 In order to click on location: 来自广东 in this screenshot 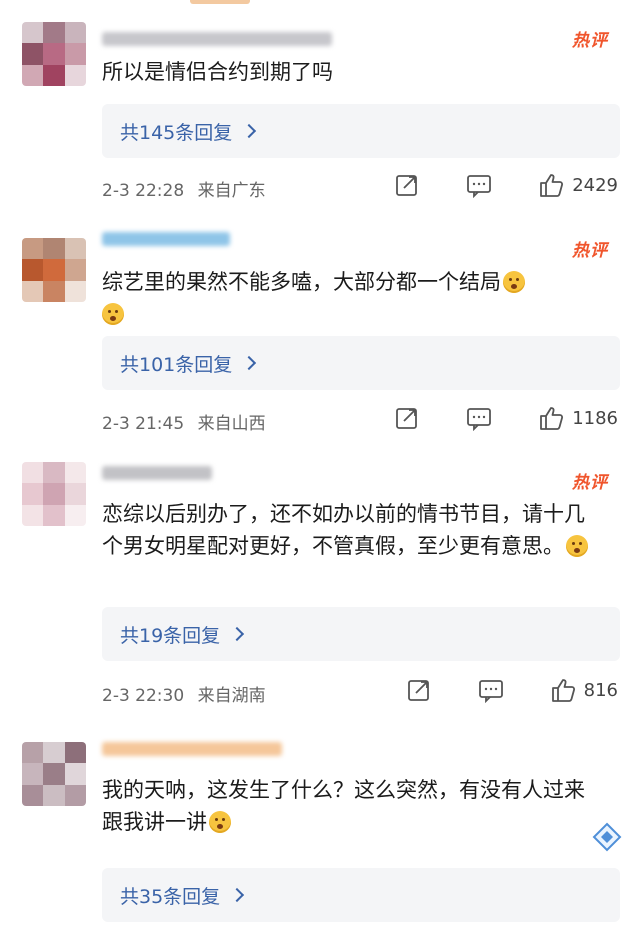, I will do `click(231, 191)`.